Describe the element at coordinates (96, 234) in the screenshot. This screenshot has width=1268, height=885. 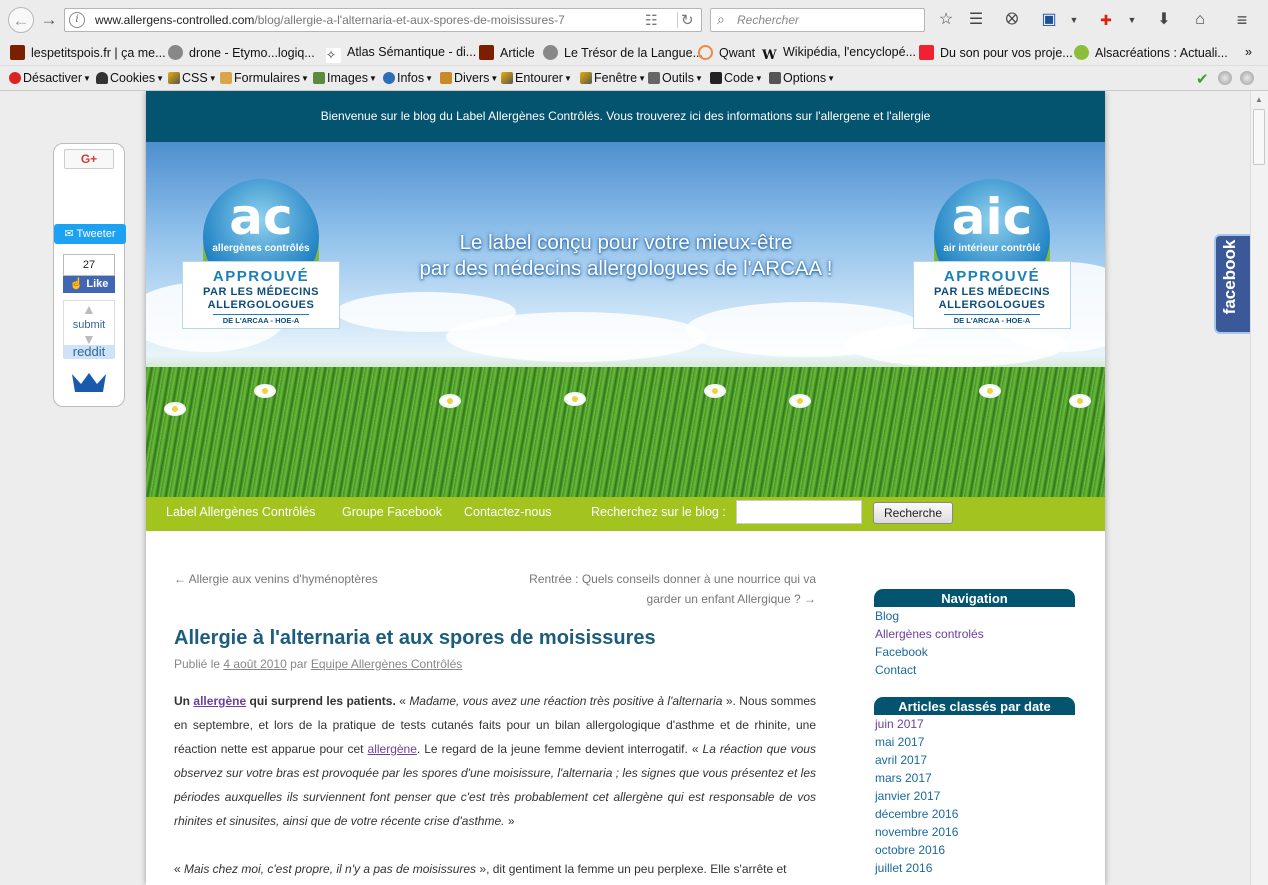
I see `tweet-label: Tweeter` at that location.